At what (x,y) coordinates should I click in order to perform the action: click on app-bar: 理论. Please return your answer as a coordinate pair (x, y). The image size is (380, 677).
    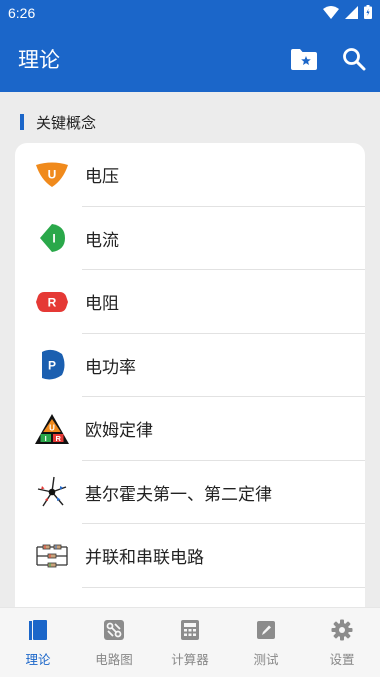
    Looking at the image, I should click on (190, 59).